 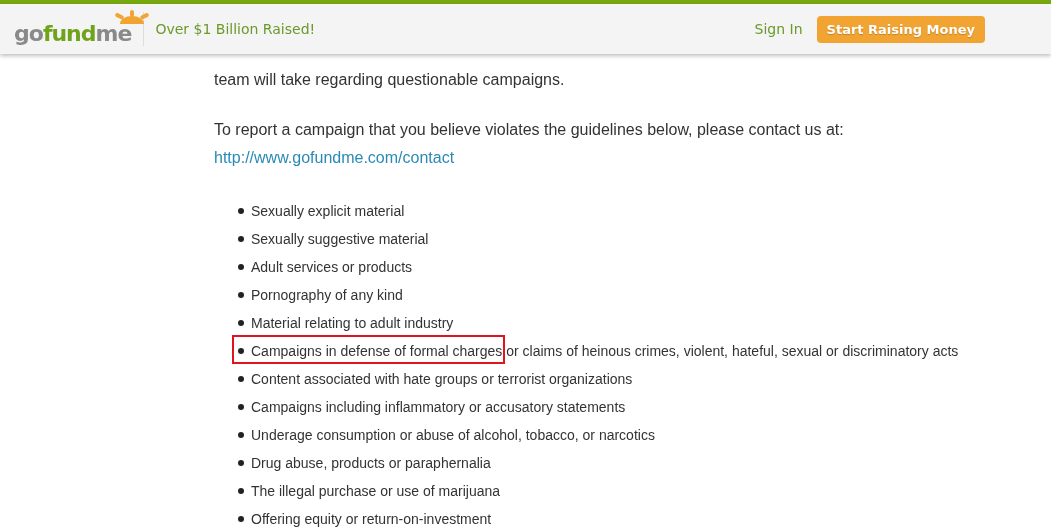 What do you see at coordinates (453, 435) in the screenshot?
I see `list-item: Underage consumption or abuse of alcohol, tobacco, or narcotics` at bounding box center [453, 435].